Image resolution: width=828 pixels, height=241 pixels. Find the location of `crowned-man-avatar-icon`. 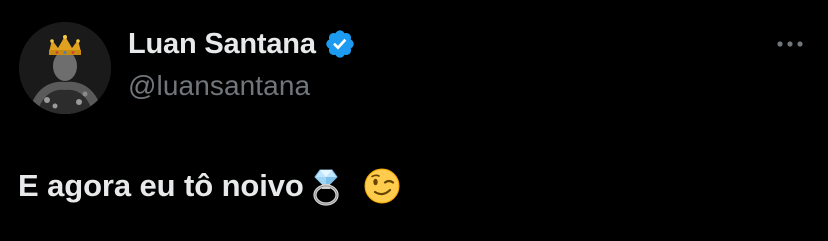

crowned-man-avatar-icon is located at coordinates (65, 68).